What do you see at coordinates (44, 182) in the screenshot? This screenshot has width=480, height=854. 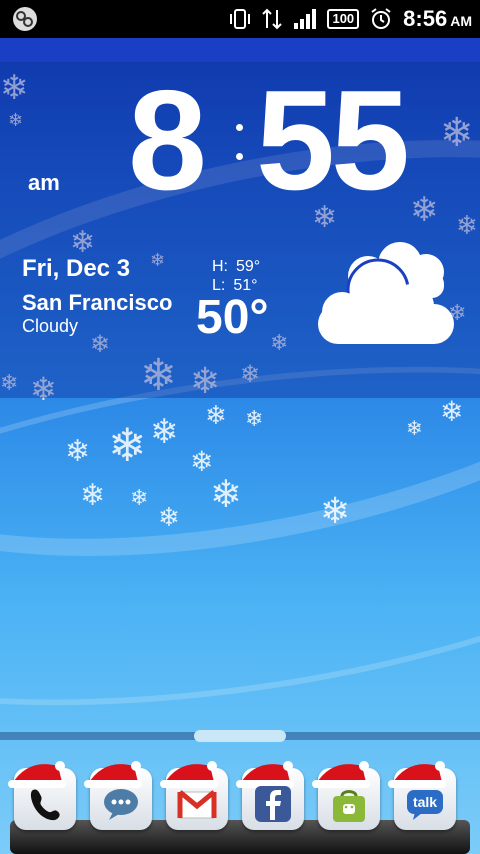 I see `clock-ampm: am` at bounding box center [44, 182].